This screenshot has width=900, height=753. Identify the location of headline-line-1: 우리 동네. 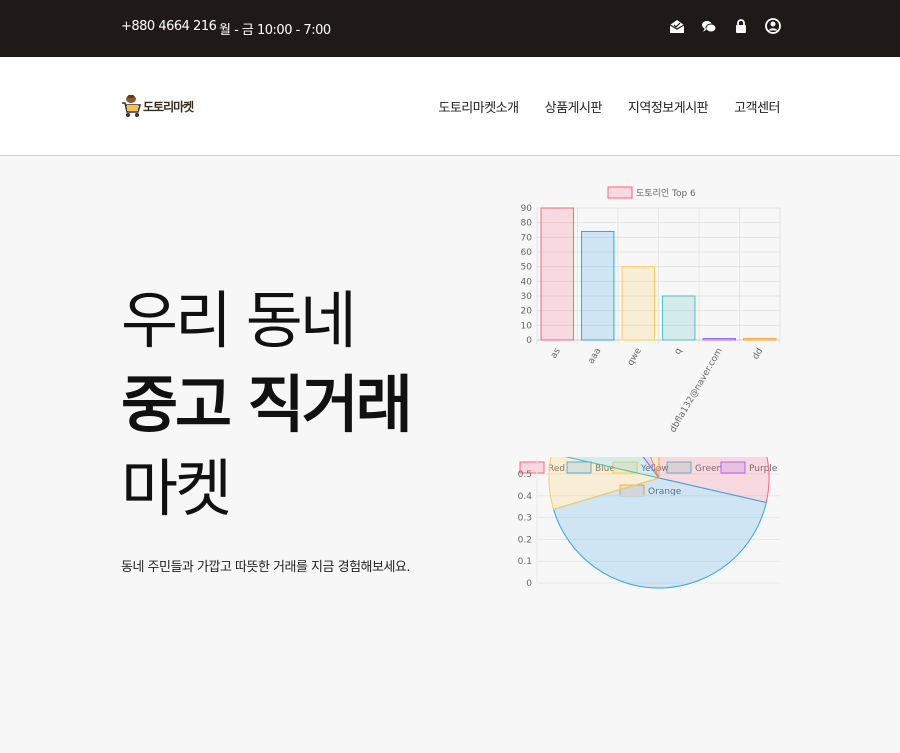
(239, 320).